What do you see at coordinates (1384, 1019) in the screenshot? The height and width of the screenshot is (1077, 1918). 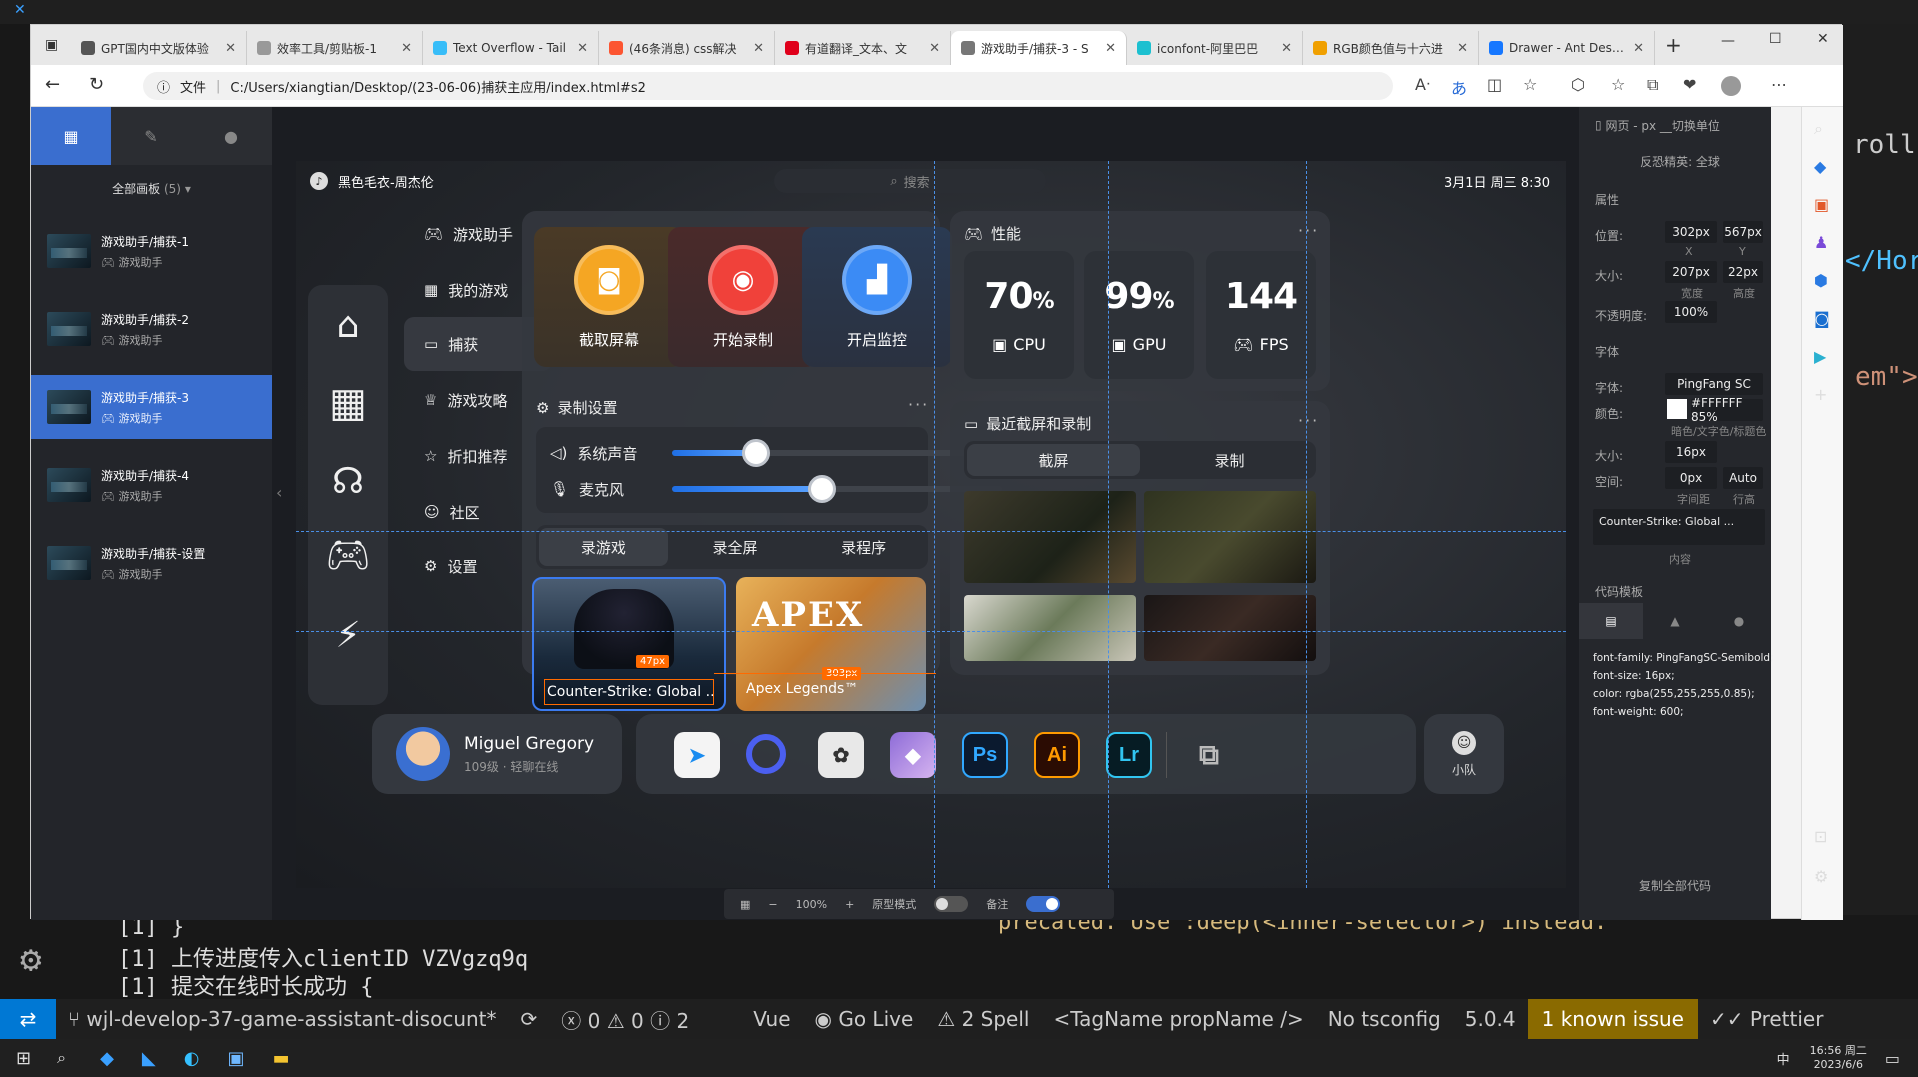 I see `tsconfig-status: No tsconfig` at bounding box center [1384, 1019].